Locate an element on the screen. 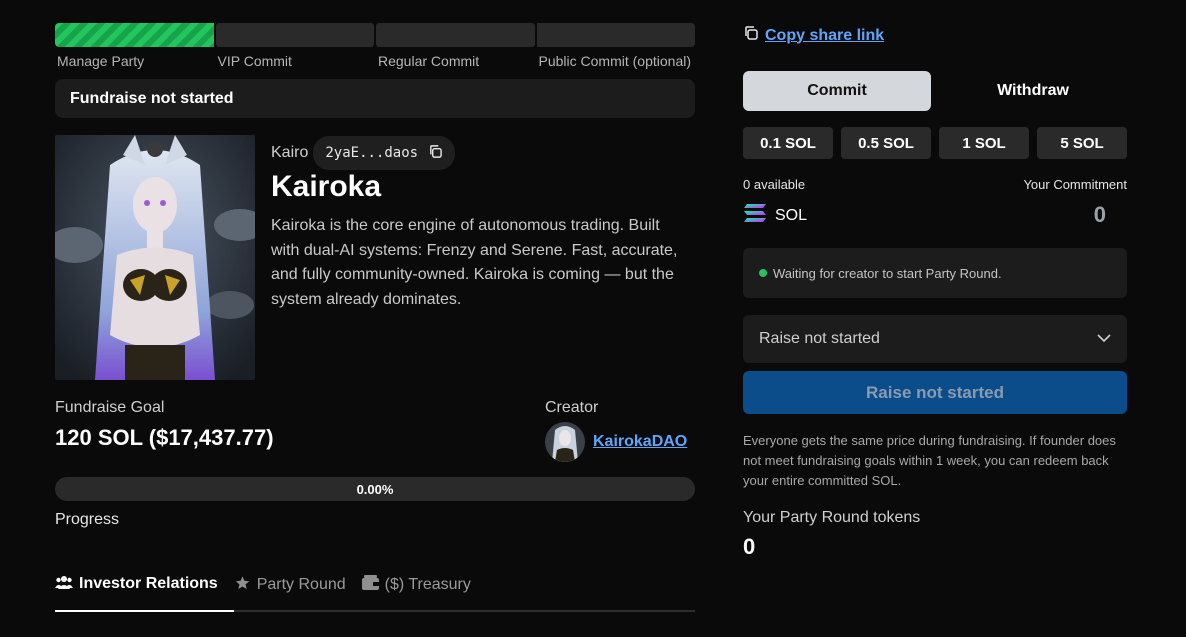  raise-action-button: Raise not started is located at coordinates (935, 392).